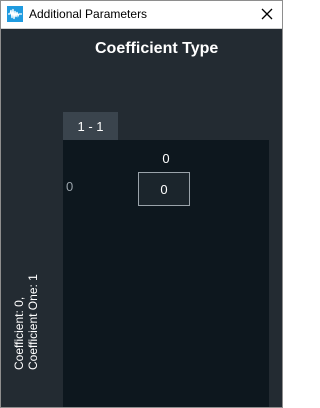  I want to click on waveform-icon, so click(15, 14).